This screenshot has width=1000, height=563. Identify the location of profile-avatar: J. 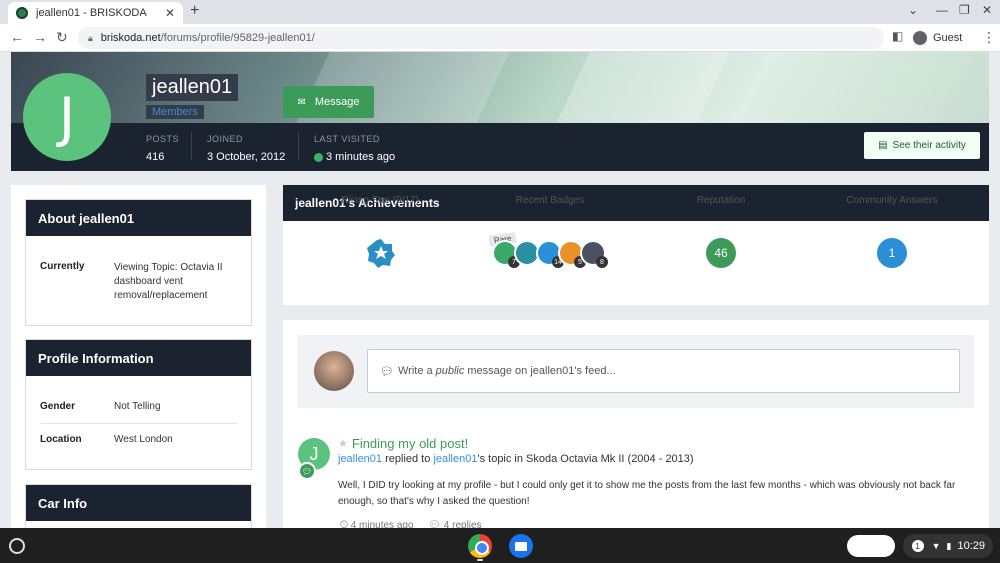
(67, 117).